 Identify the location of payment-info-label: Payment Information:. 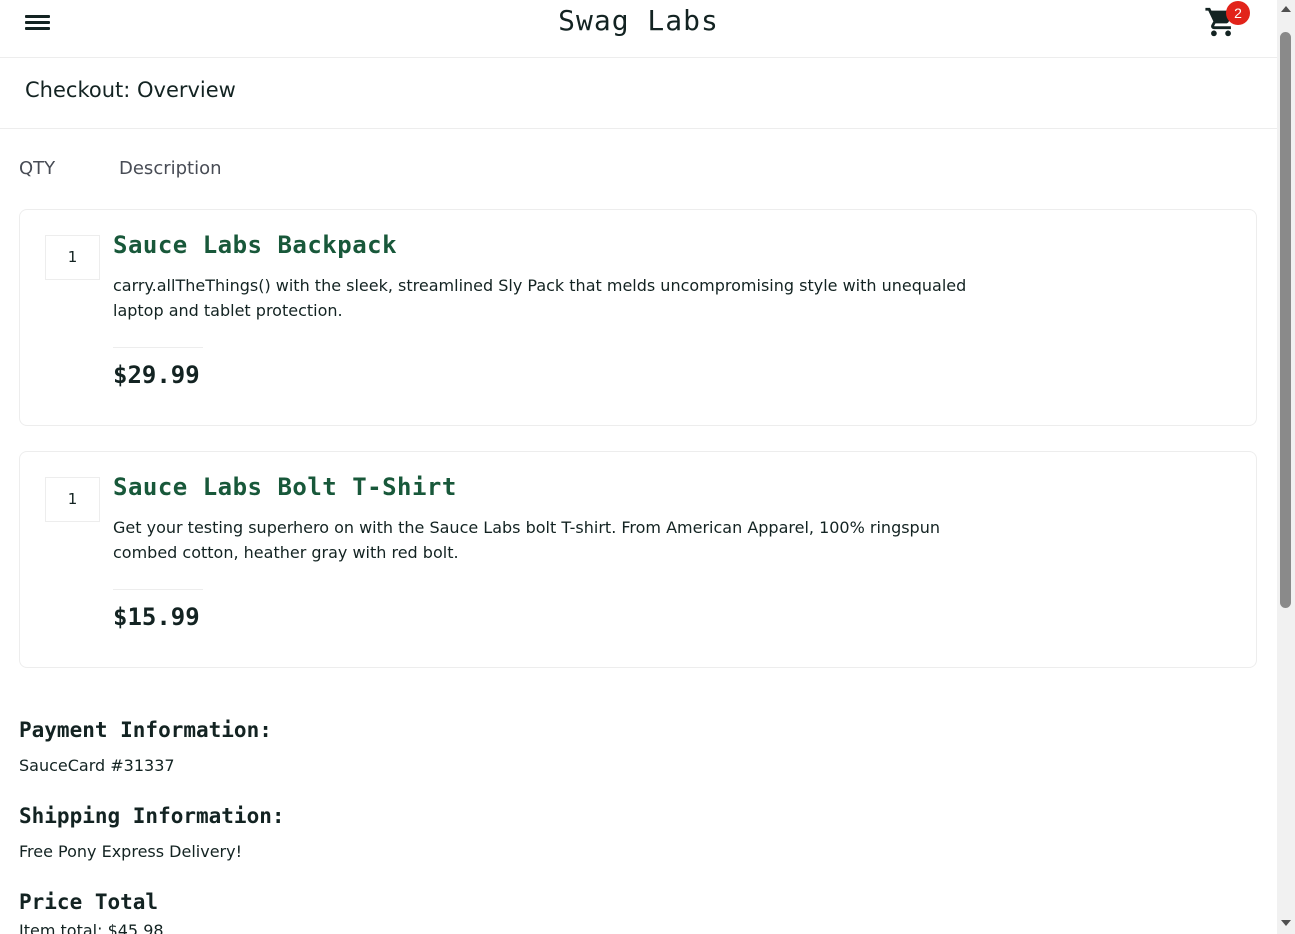
(145, 730).